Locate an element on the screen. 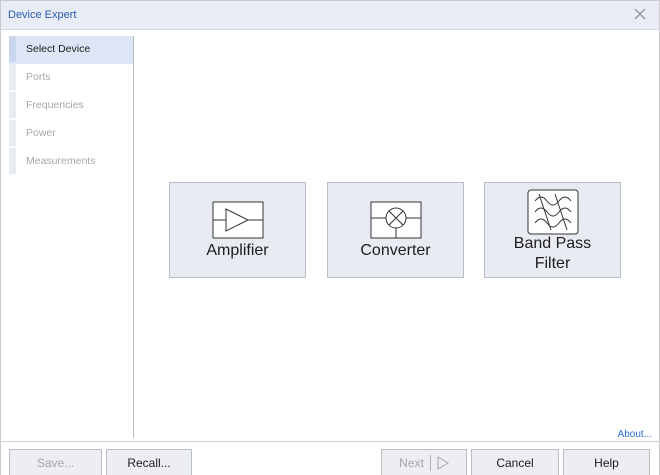 This screenshot has height=475, width=660. title-bar: Device Expert is located at coordinates (330, 15).